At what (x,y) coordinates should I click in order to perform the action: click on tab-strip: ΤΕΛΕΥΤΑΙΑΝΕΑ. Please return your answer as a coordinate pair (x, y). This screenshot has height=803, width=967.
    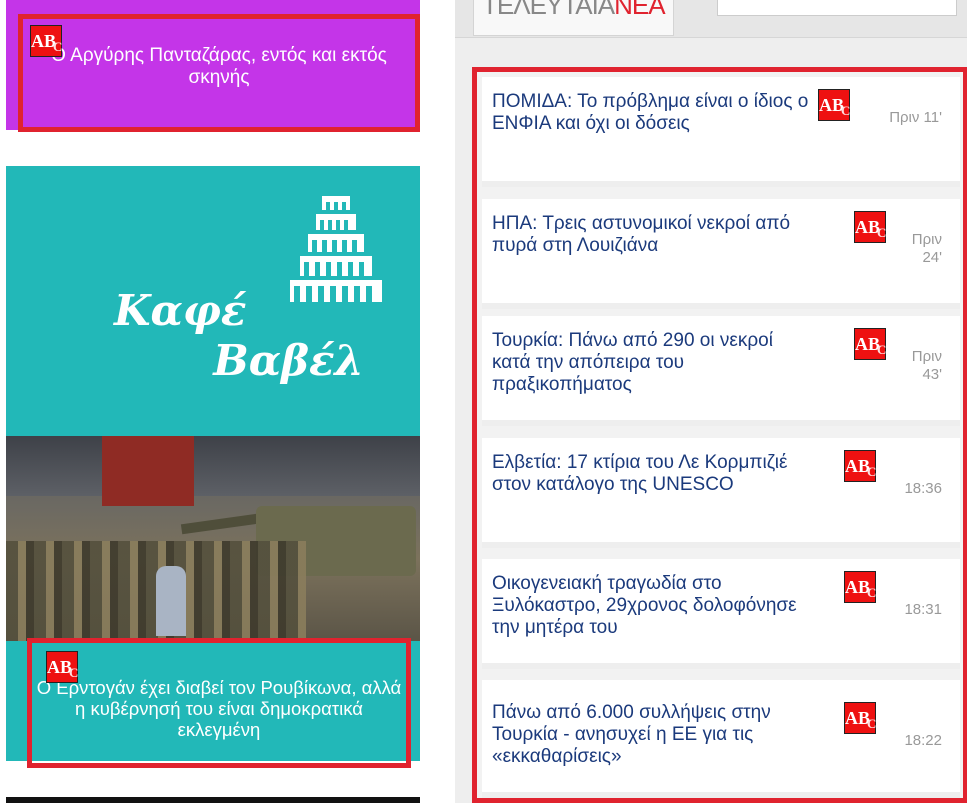
    Looking at the image, I should click on (711, 19).